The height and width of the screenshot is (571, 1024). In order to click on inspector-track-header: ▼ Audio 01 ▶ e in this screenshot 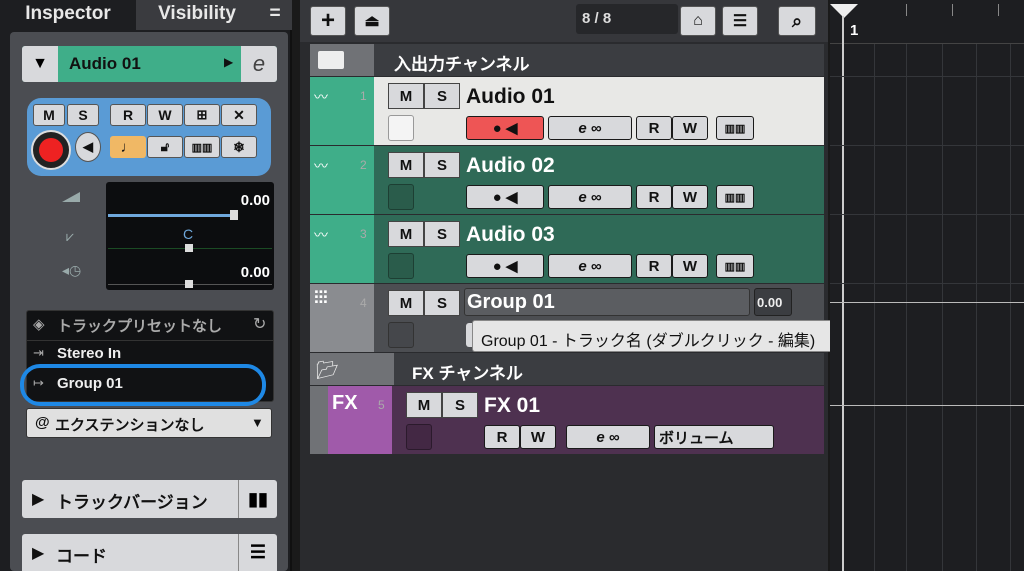, I will do `click(149, 64)`.